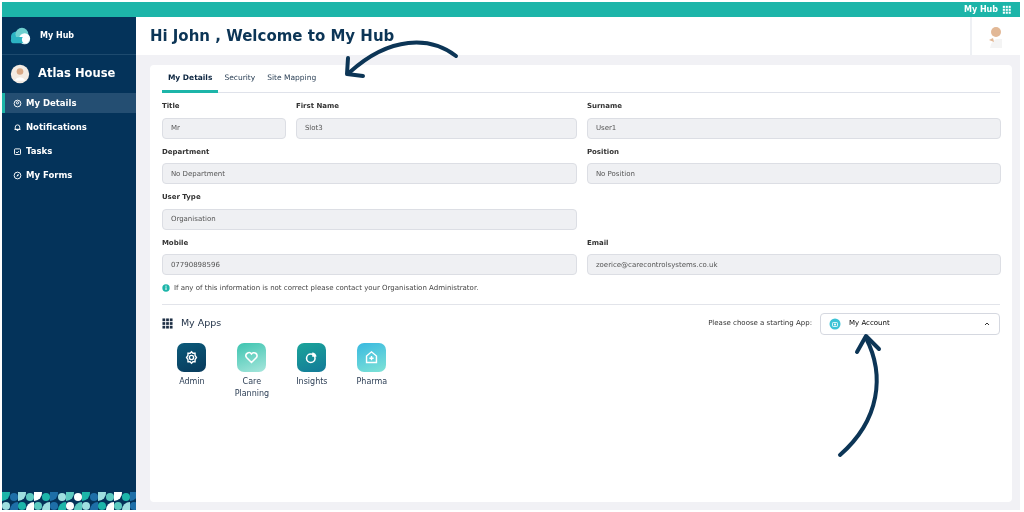 This screenshot has height=512, width=1024. What do you see at coordinates (980, 9) in the screenshot?
I see `app-title: My Hub` at bounding box center [980, 9].